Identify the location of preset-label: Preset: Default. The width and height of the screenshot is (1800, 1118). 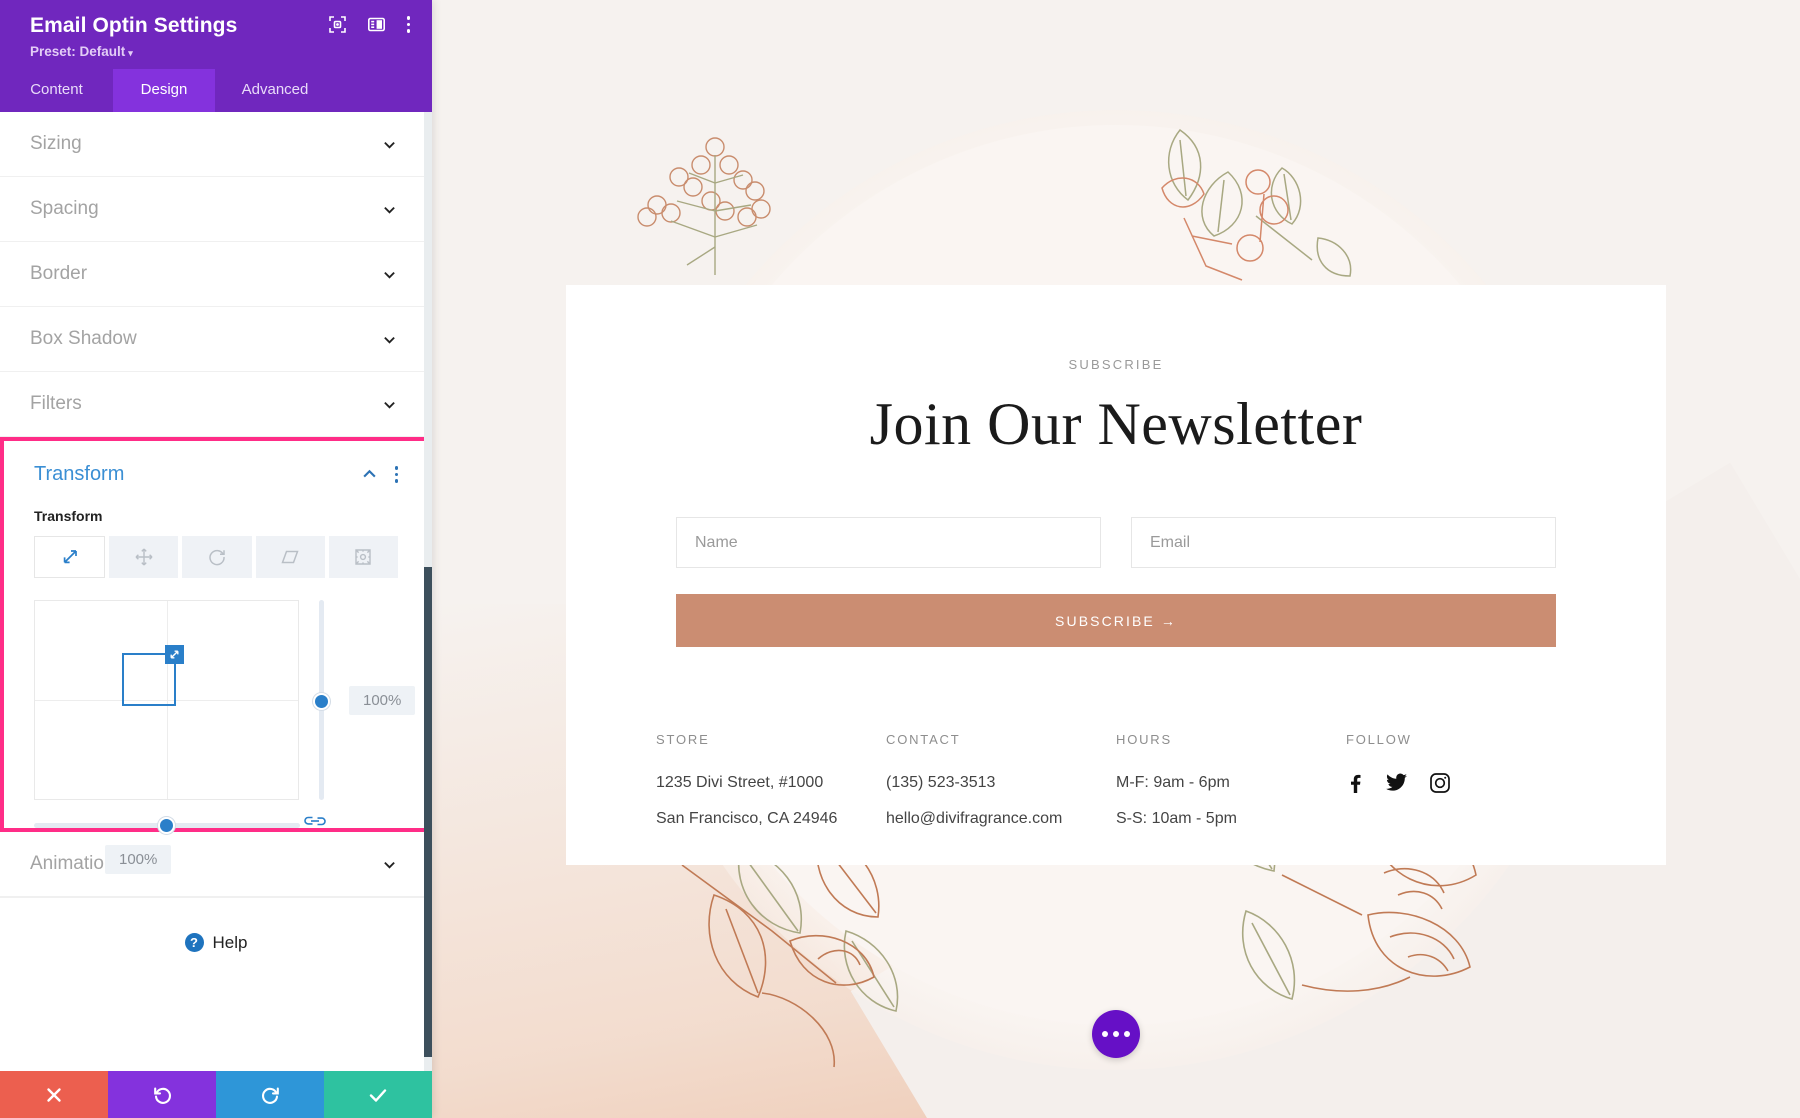
(78, 51).